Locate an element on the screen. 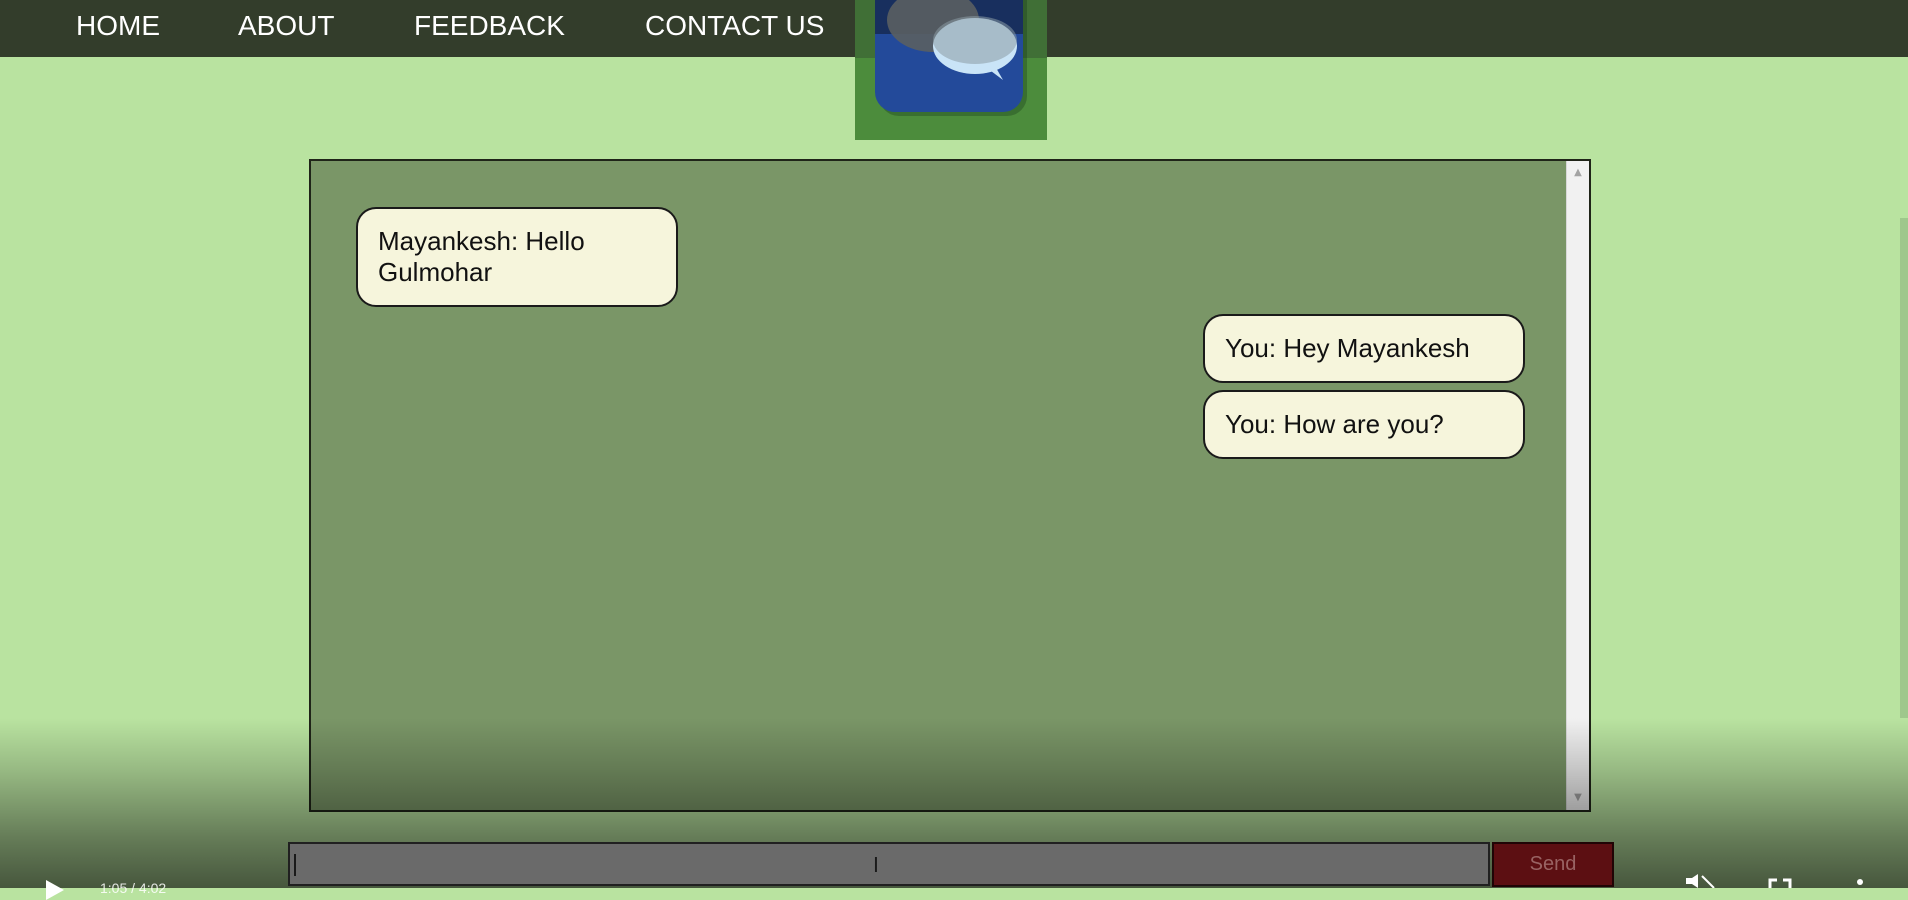  mute-icon is located at coordinates (1700, 881).